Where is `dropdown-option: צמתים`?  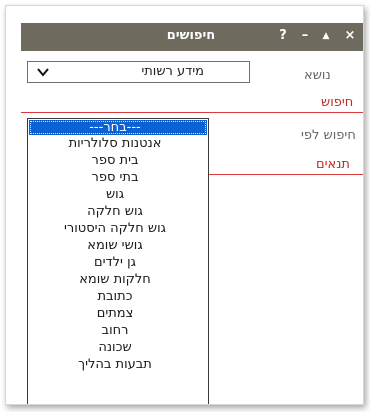 dropdown-option: צמתים is located at coordinates (118, 313).